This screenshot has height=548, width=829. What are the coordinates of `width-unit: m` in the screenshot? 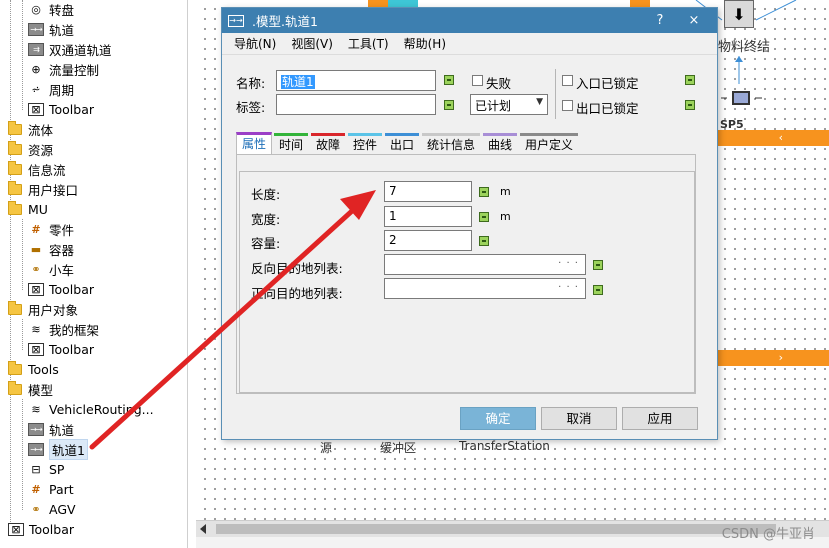 It's located at (505, 216).